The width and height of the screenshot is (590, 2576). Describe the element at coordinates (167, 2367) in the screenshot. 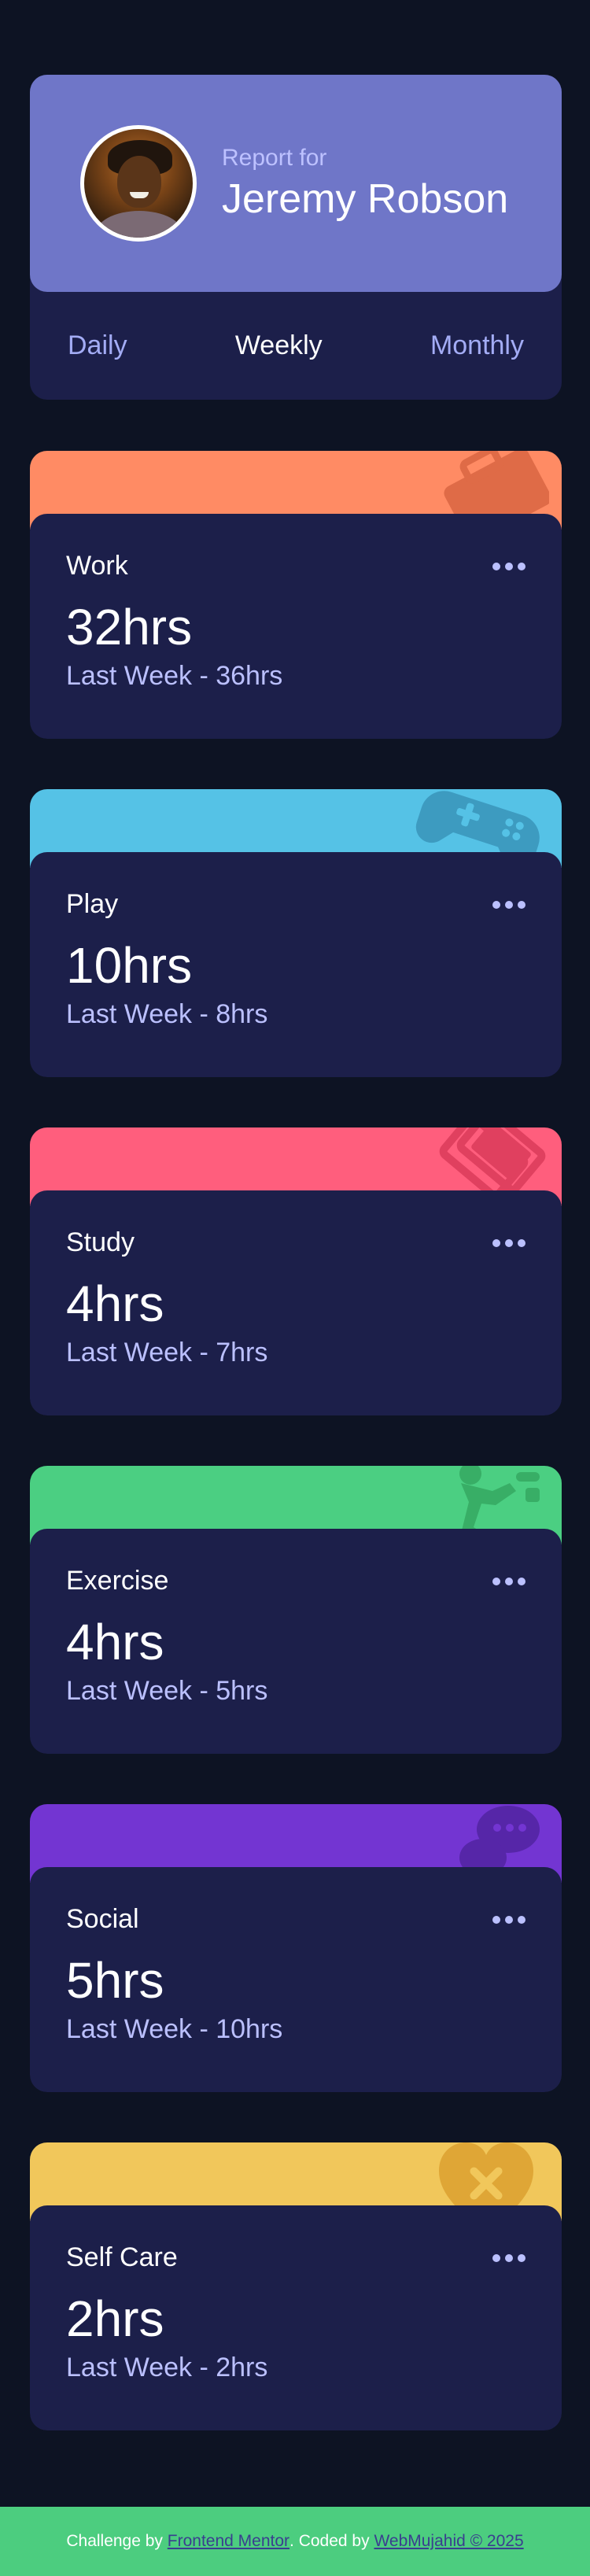

I see `activity-previous-hours: Last Week - 2hrs` at that location.